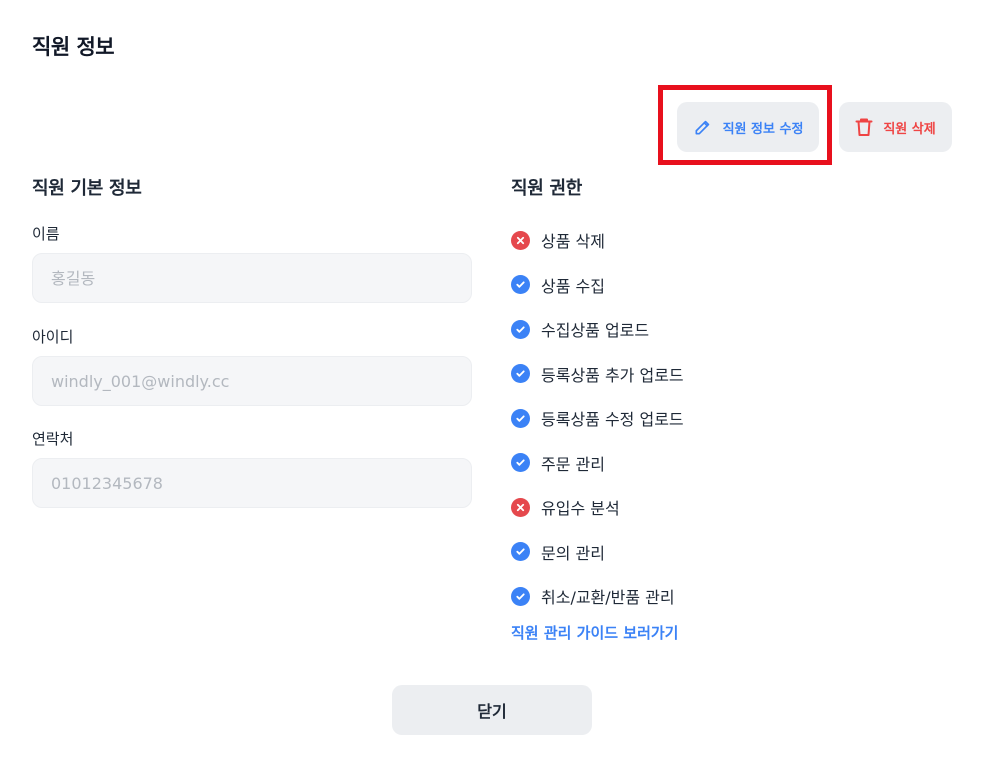 Image resolution: width=982 pixels, height=766 pixels. What do you see at coordinates (53, 439) in the screenshot?
I see `phone-label: 연락처` at bounding box center [53, 439].